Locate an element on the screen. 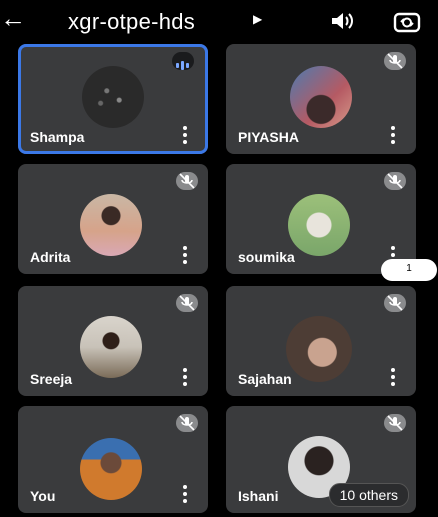  caret-right-icon: ▶ is located at coordinates (257, 19).